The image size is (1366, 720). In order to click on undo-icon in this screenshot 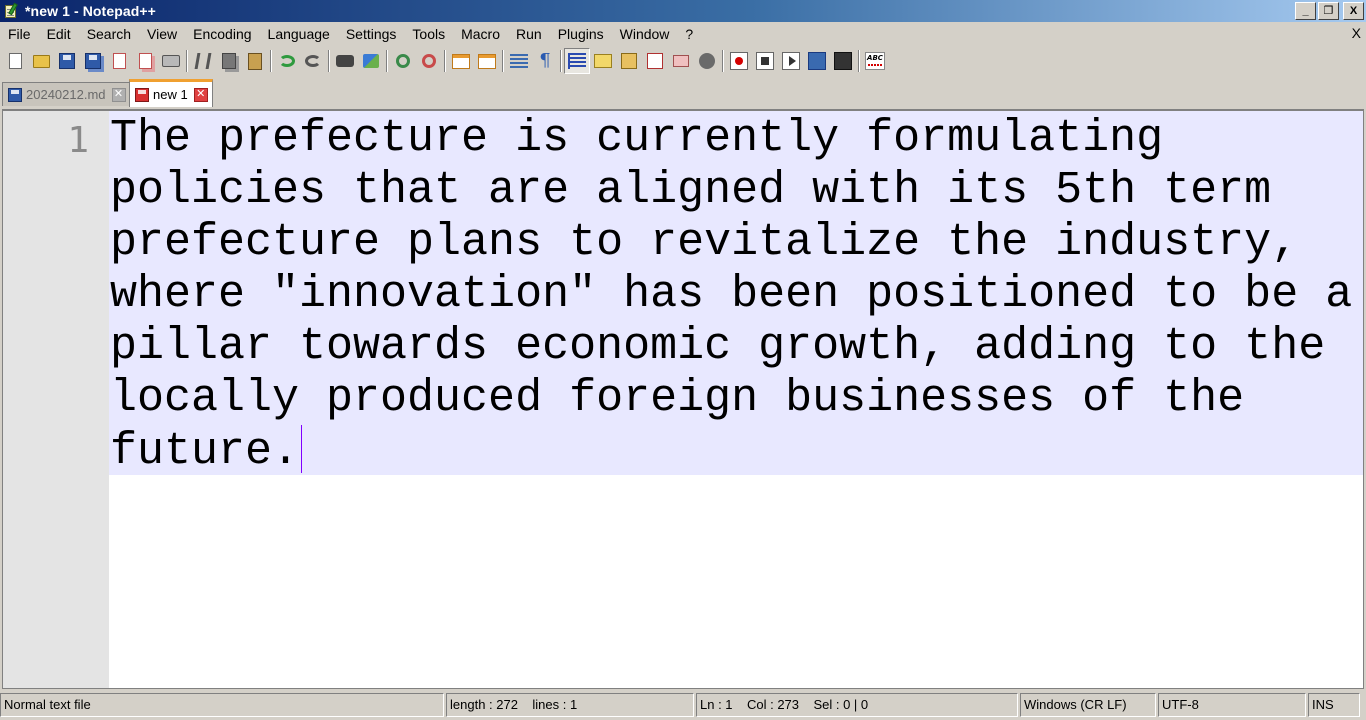, I will do `click(287, 61)`.